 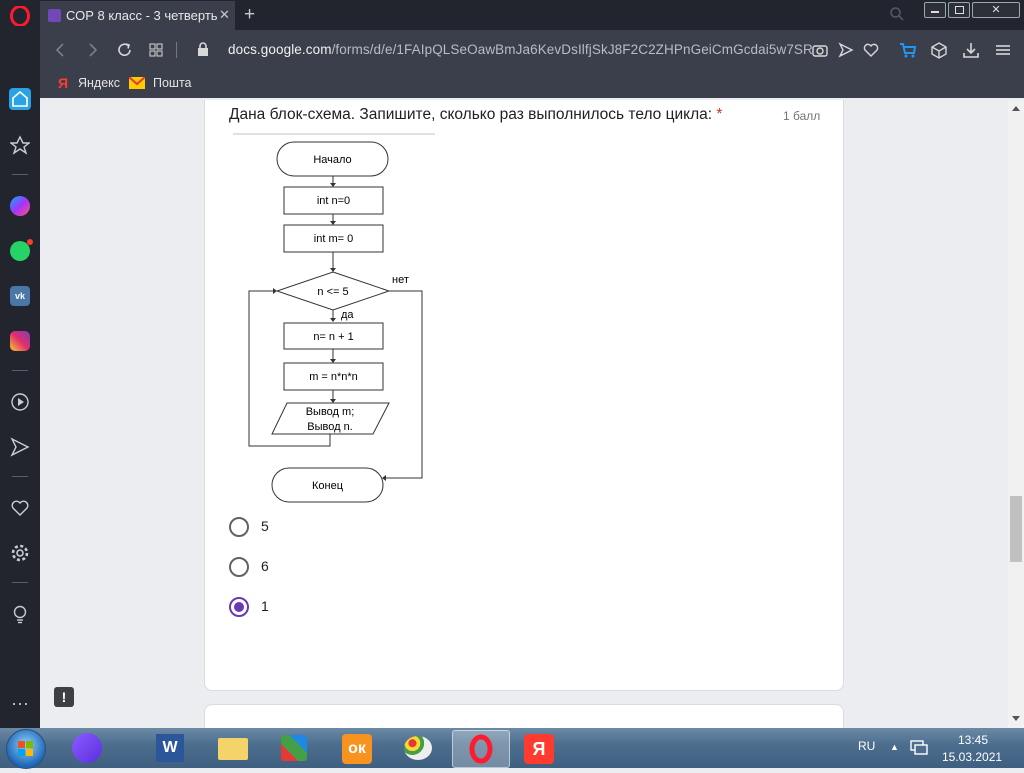 I want to click on messenger-icon, so click(x=20, y=206).